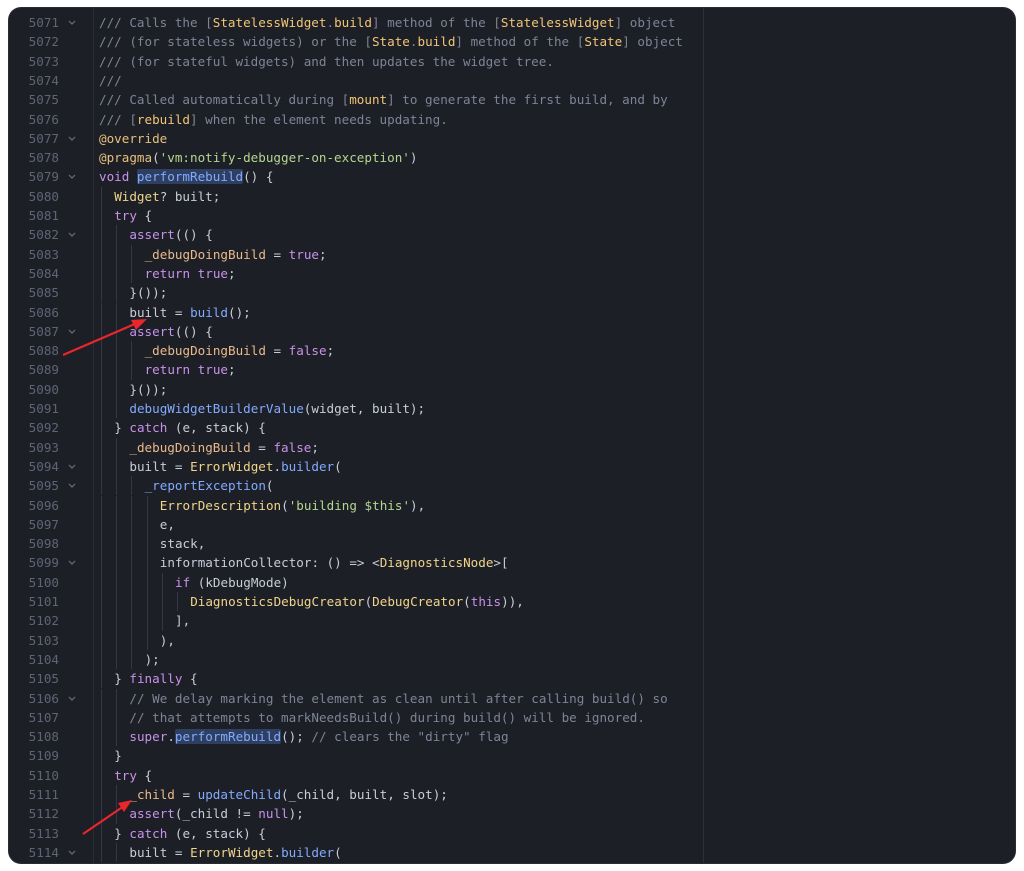 This screenshot has width=1024, height=871. I want to click on code-token: (, so click(338, 466).